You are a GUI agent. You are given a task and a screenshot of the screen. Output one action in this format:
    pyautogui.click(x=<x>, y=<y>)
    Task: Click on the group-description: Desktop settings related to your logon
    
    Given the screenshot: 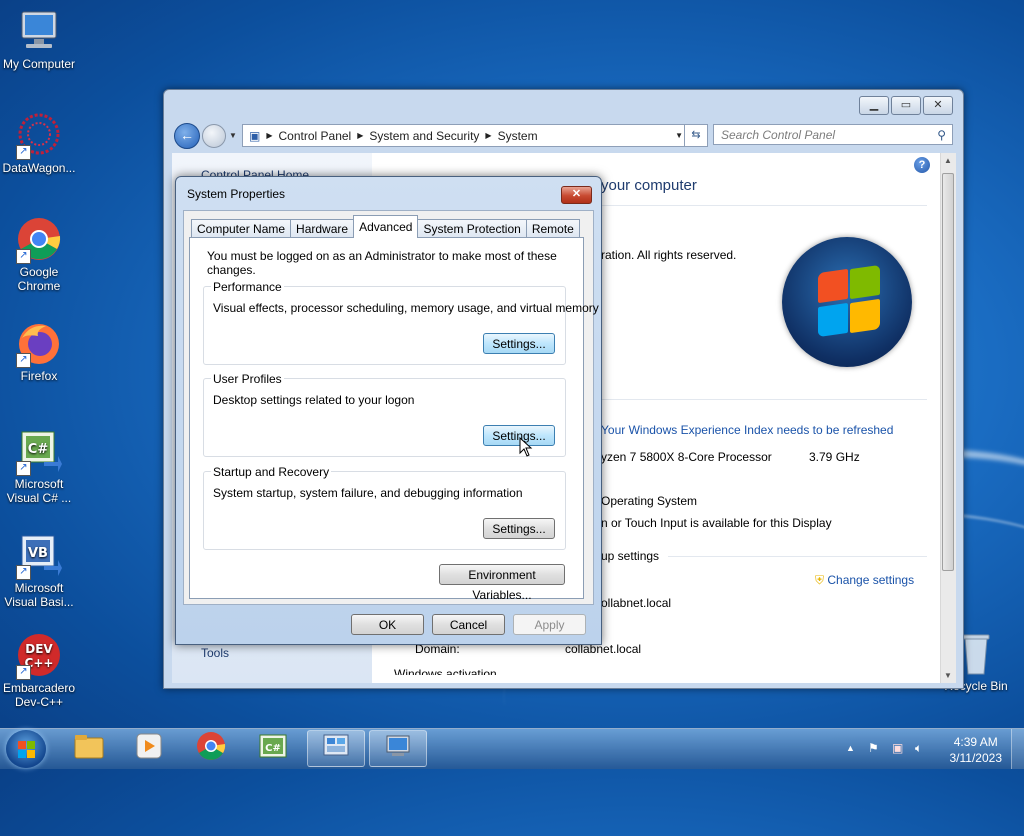 What is the action you would take?
    pyautogui.click(x=314, y=400)
    